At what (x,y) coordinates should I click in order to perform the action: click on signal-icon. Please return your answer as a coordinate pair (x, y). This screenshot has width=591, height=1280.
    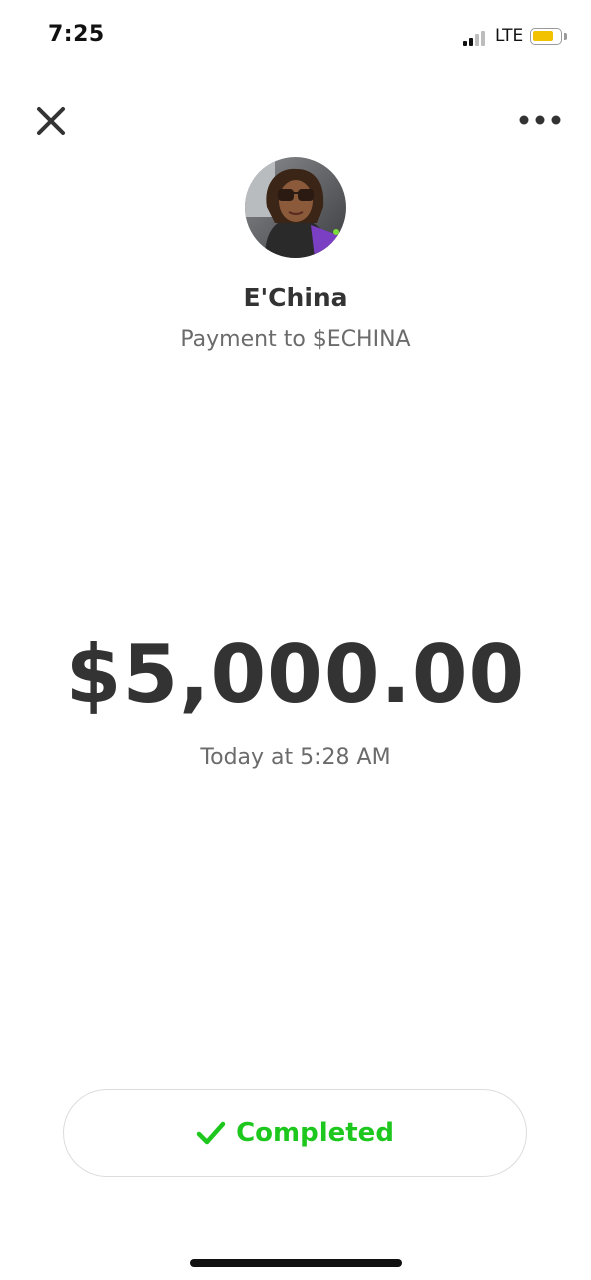
    Looking at the image, I should click on (477, 38).